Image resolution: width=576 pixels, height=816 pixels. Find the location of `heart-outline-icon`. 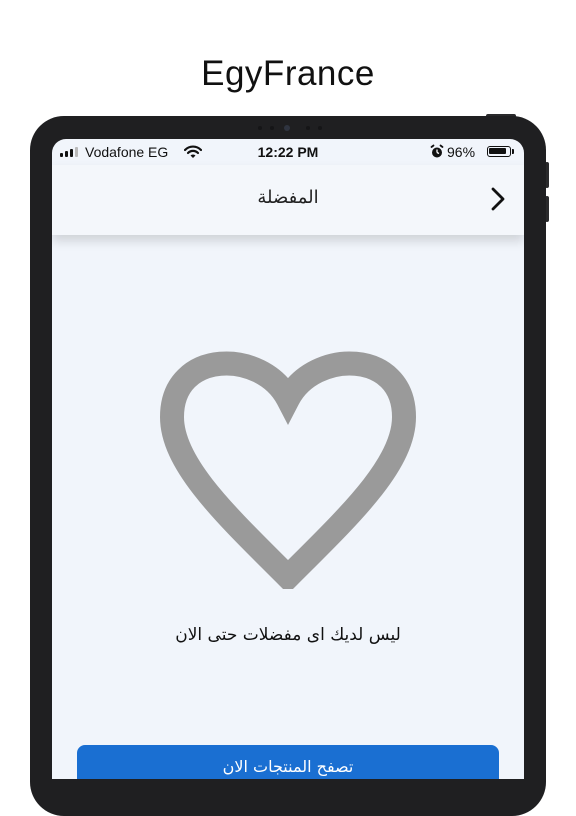

heart-outline-icon is located at coordinates (288, 470).